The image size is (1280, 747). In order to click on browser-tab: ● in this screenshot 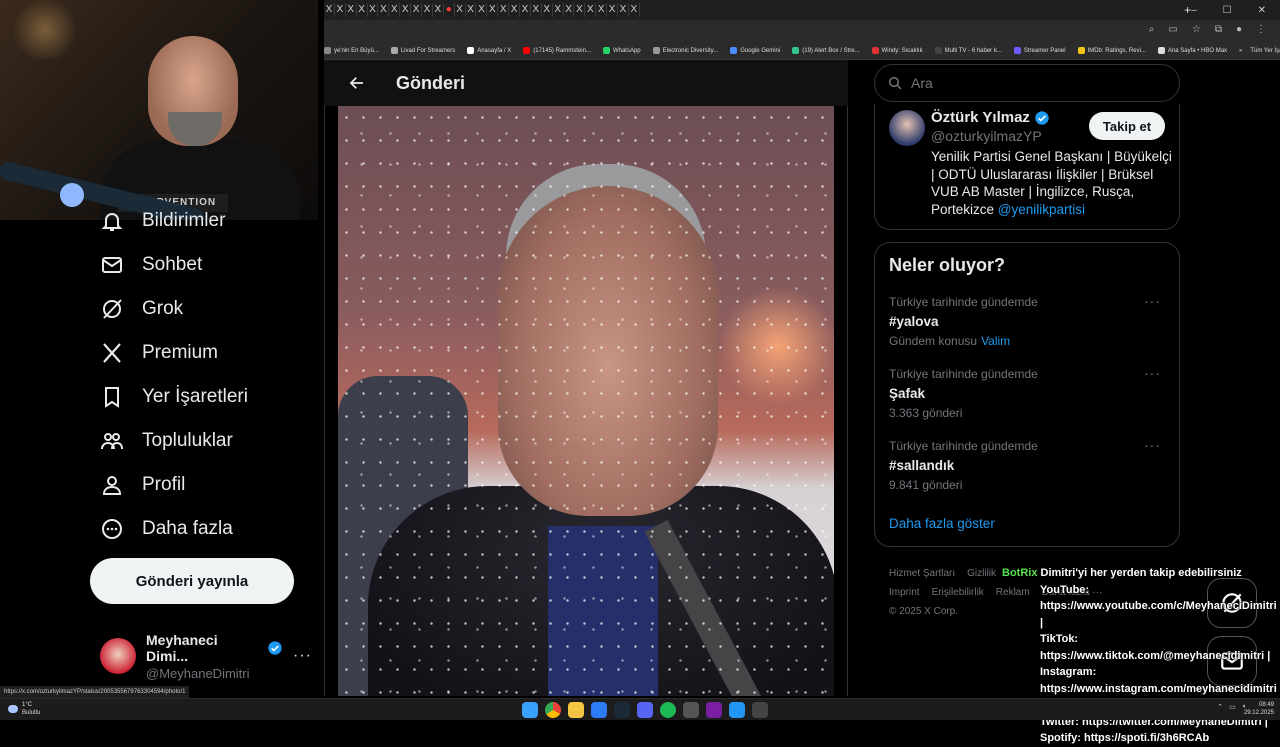, I will do `click(449, 10)`.